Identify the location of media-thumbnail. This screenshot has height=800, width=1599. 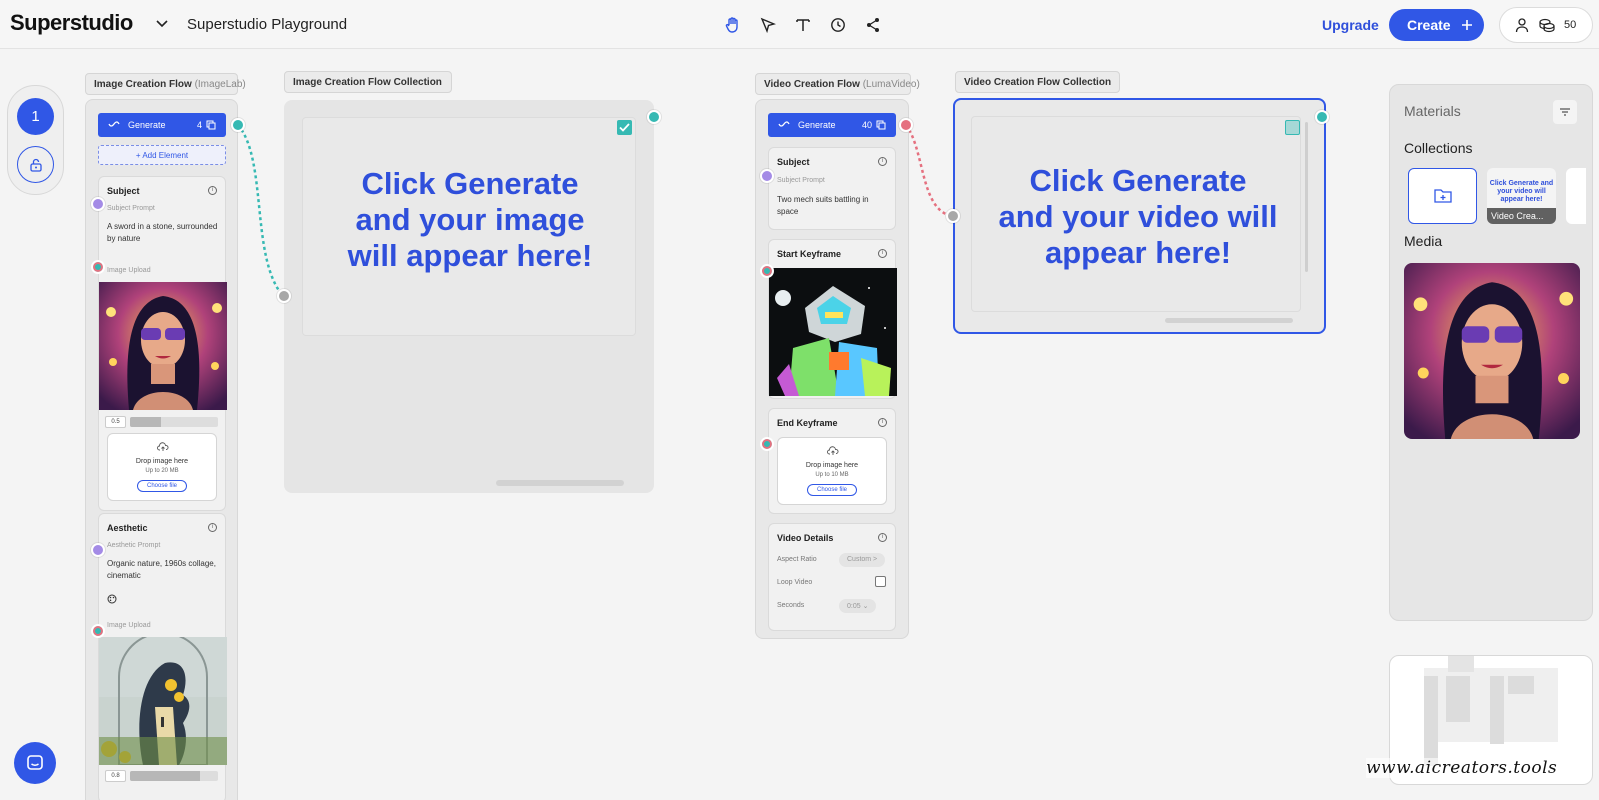
(1492, 351).